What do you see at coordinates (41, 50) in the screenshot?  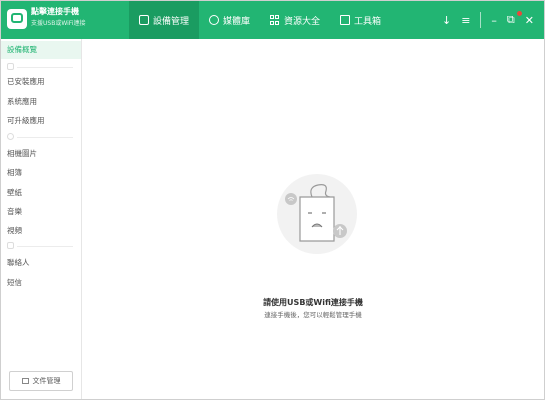 I see `sidebar-item-device-overview: 設備概覽` at bounding box center [41, 50].